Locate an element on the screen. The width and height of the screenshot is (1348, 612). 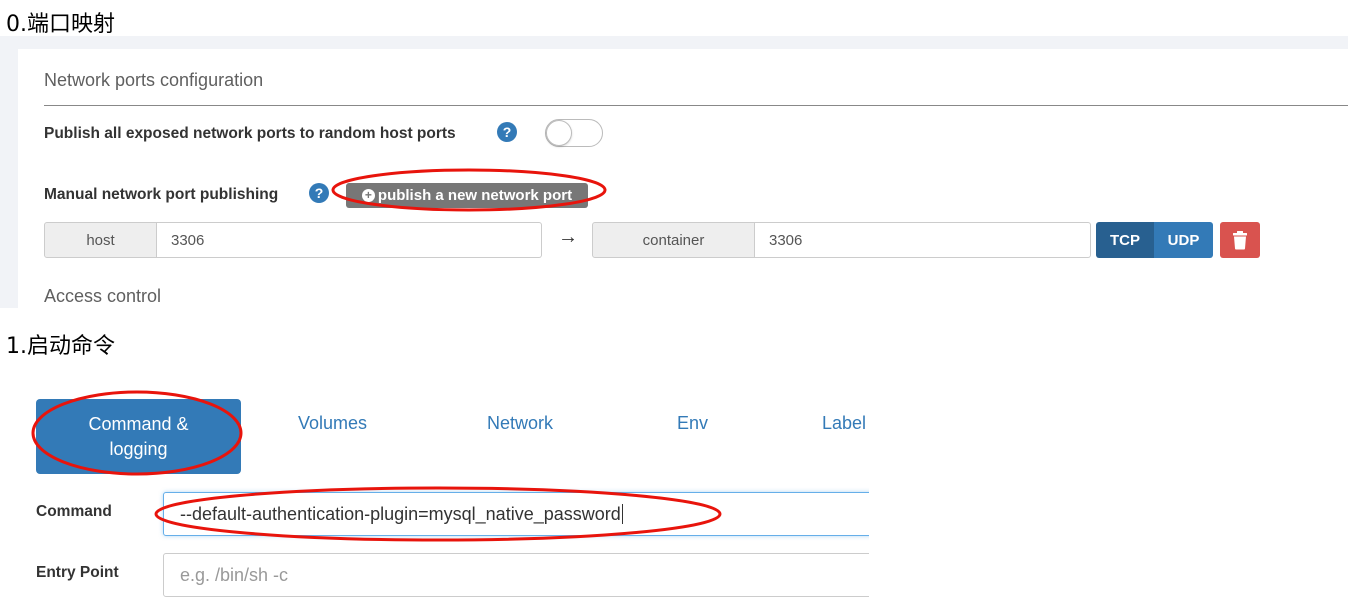
host-port-input: 3306 is located at coordinates (349, 240).